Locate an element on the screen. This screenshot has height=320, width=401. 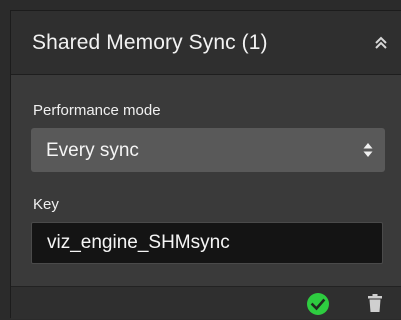
double-chevron-up-icon is located at coordinates (381, 42).